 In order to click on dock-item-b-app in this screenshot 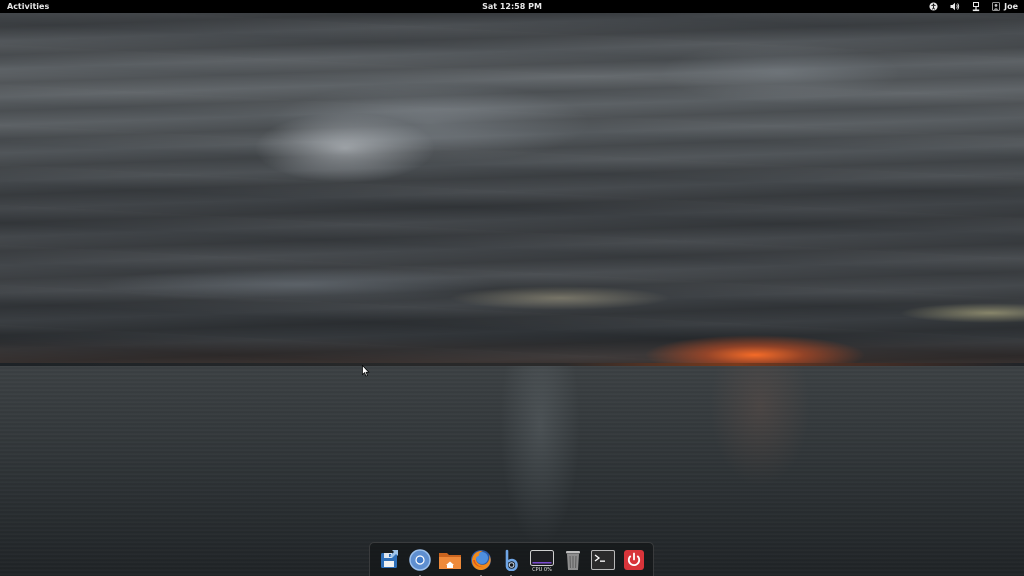, I will do `click(511, 561)`.